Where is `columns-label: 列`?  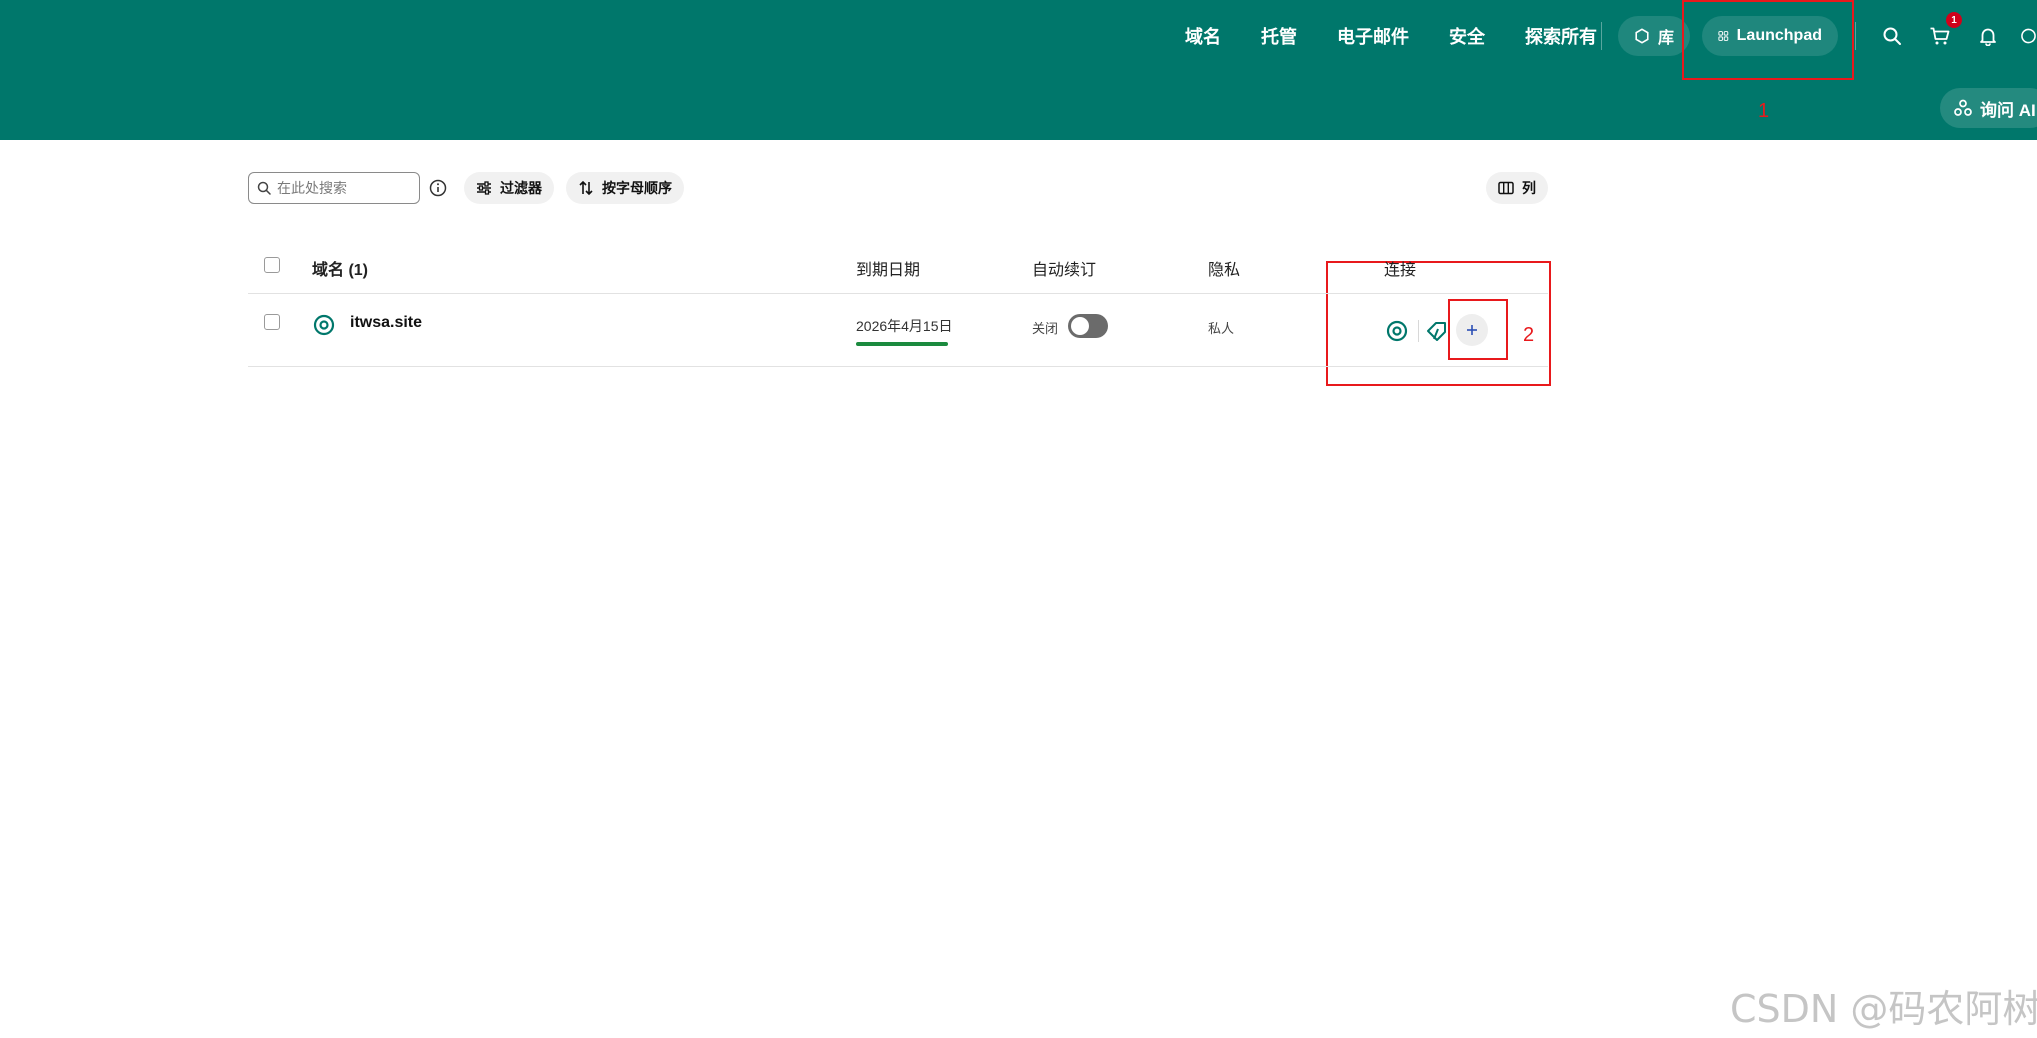 columns-label: 列 is located at coordinates (1529, 188).